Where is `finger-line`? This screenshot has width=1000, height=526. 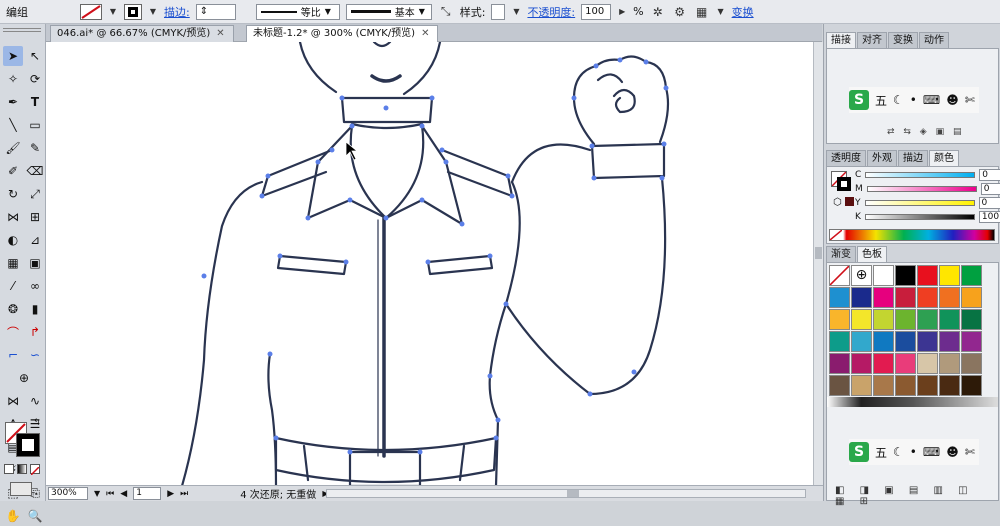
finger-line is located at coordinates (610, 78).